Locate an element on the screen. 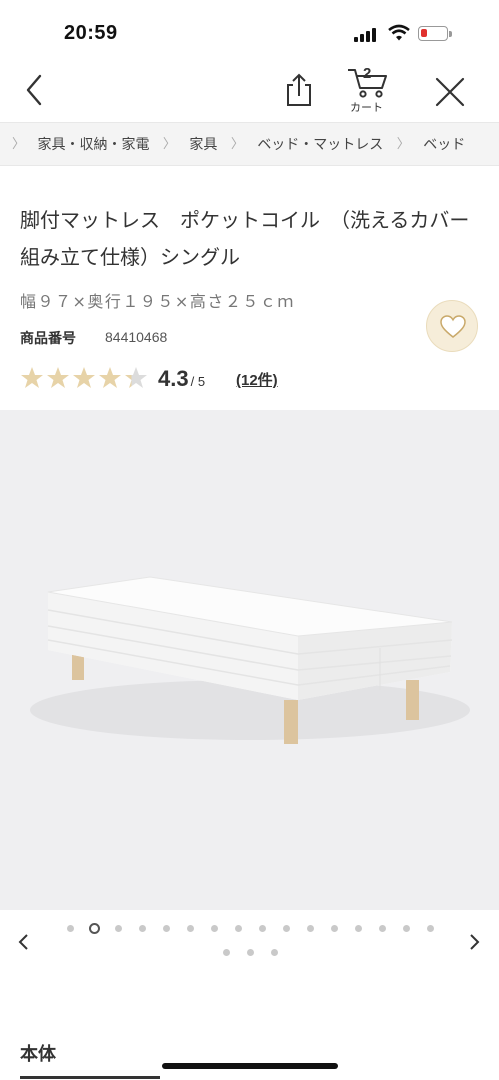 The width and height of the screenshot is (499, 1080). rating-value: 4.3 is located at coordinates (173, 378).